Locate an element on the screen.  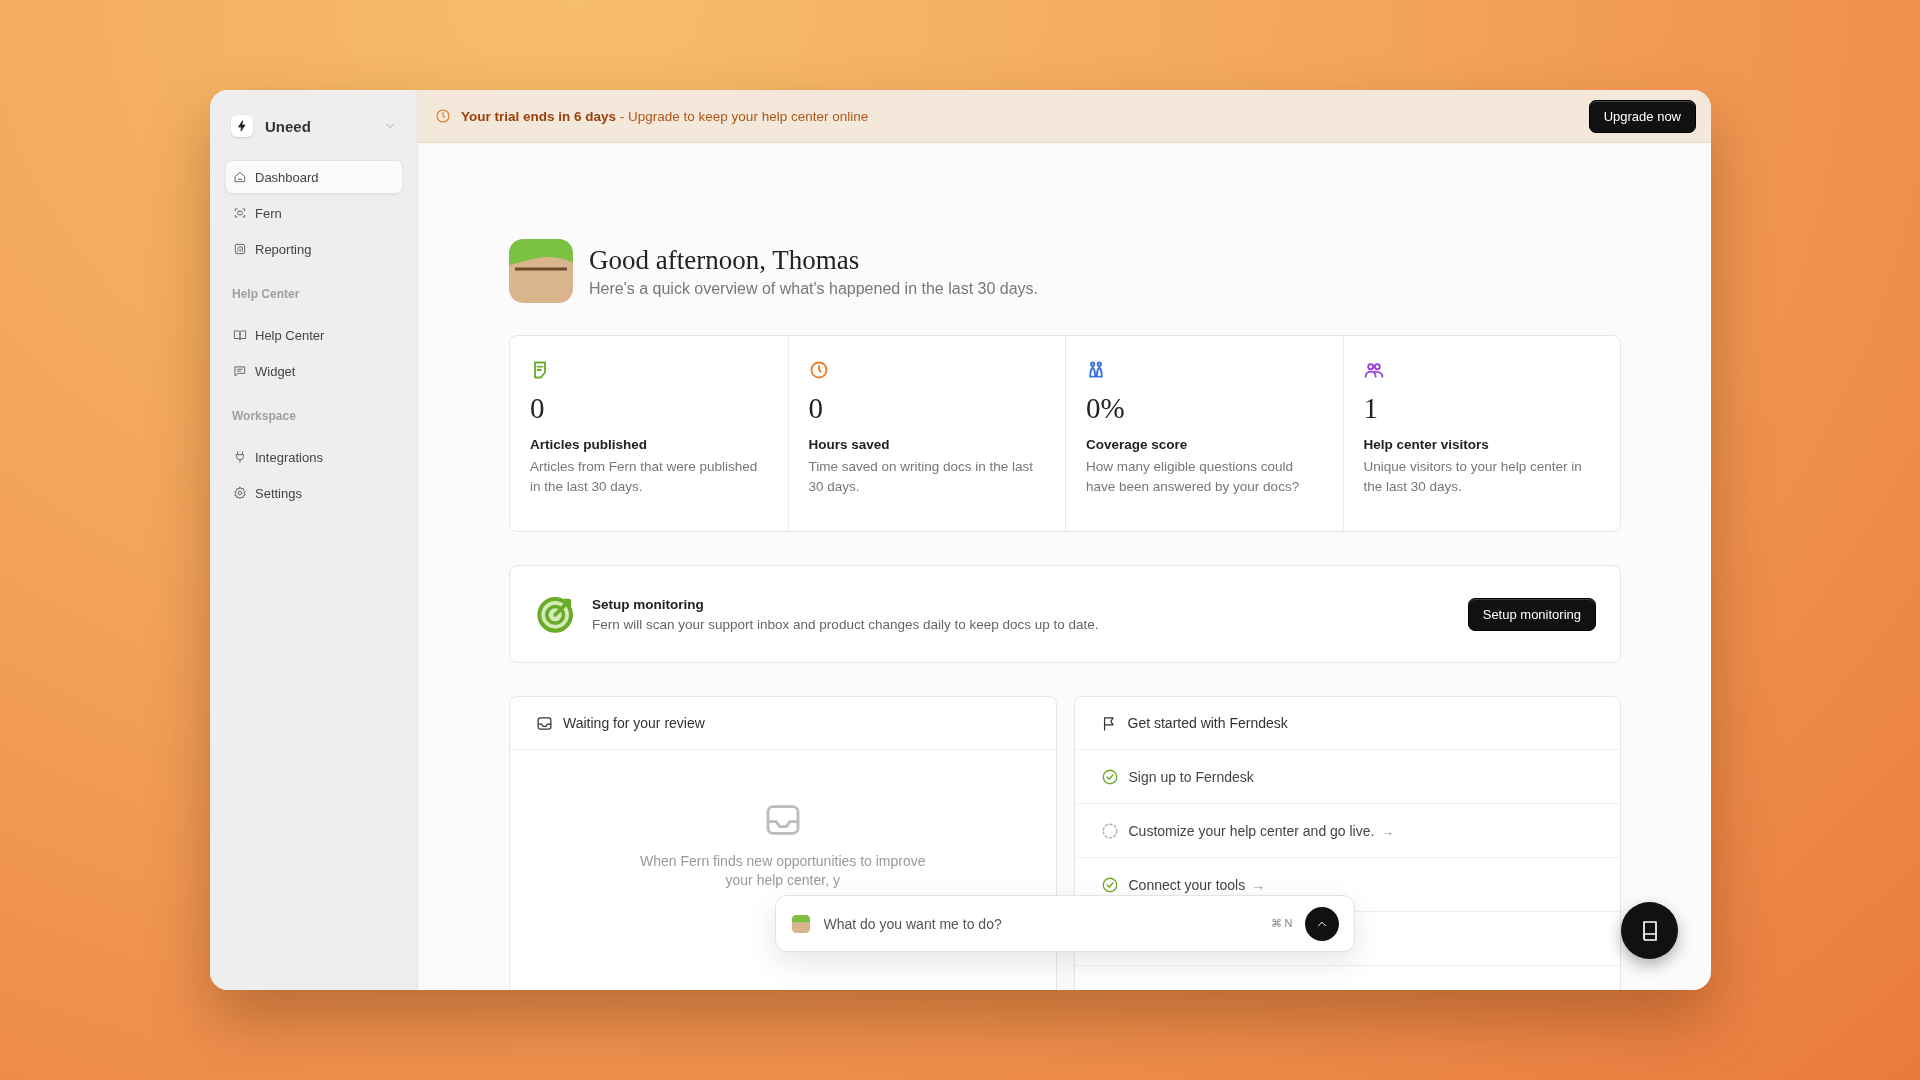
greeting-subtitle: Here's a quick overview of what's happened in the last 30 days. is located at coordinates (814, 288).